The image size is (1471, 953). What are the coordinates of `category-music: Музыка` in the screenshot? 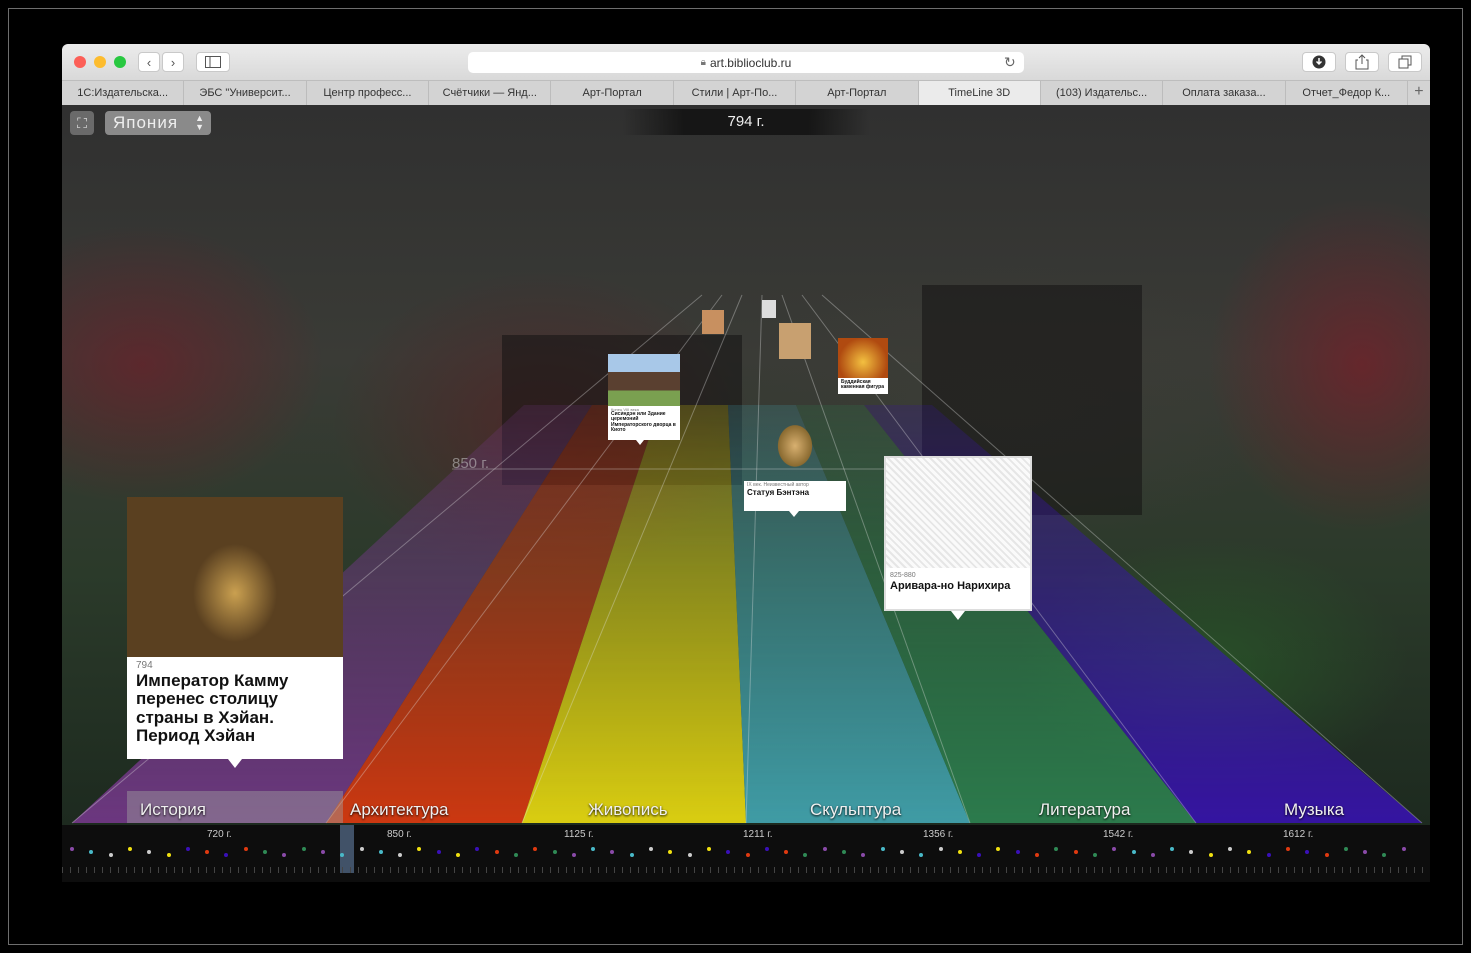 It's located at (1314, 810).